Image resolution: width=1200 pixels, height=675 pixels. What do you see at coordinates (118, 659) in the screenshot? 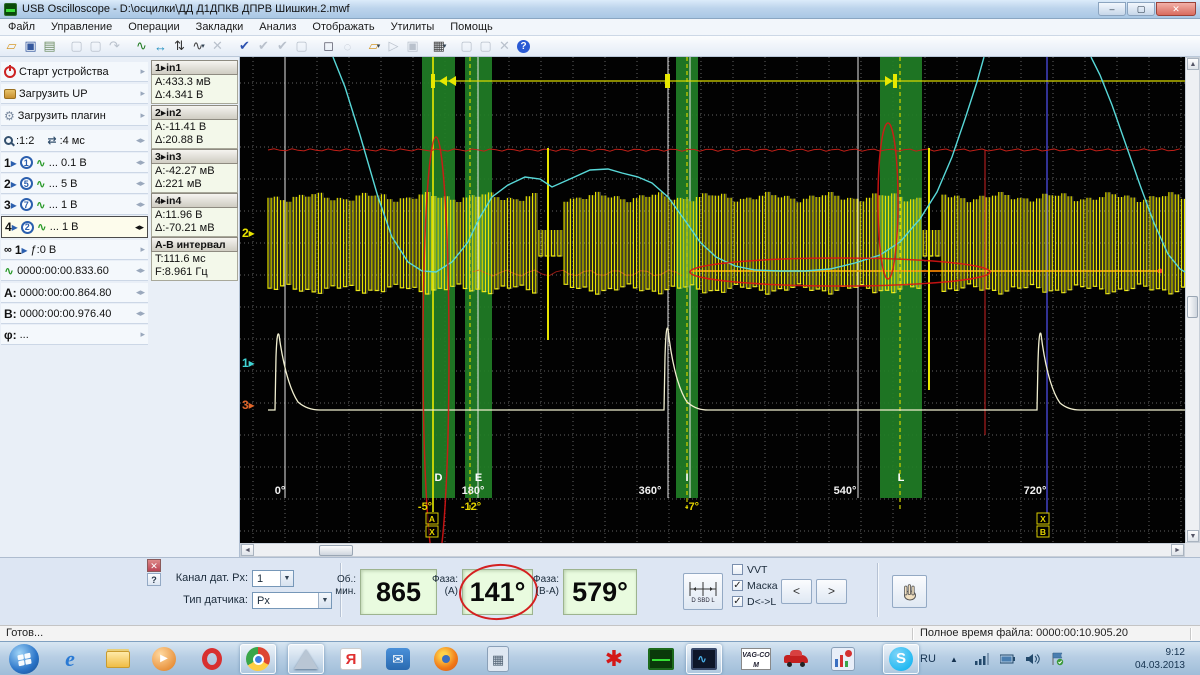
I see `taskbar-icon-explorer` at bounding box center [118, 659].